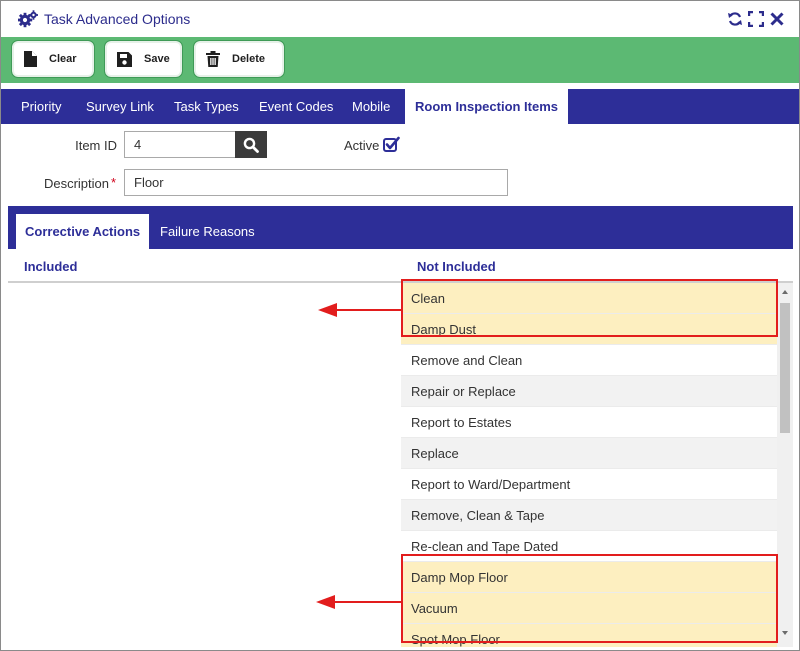 This screenshot has width=800, height=651. Describe the element at coordinates (28, 19) in the screenshot. I see `gears-icon` at that location.